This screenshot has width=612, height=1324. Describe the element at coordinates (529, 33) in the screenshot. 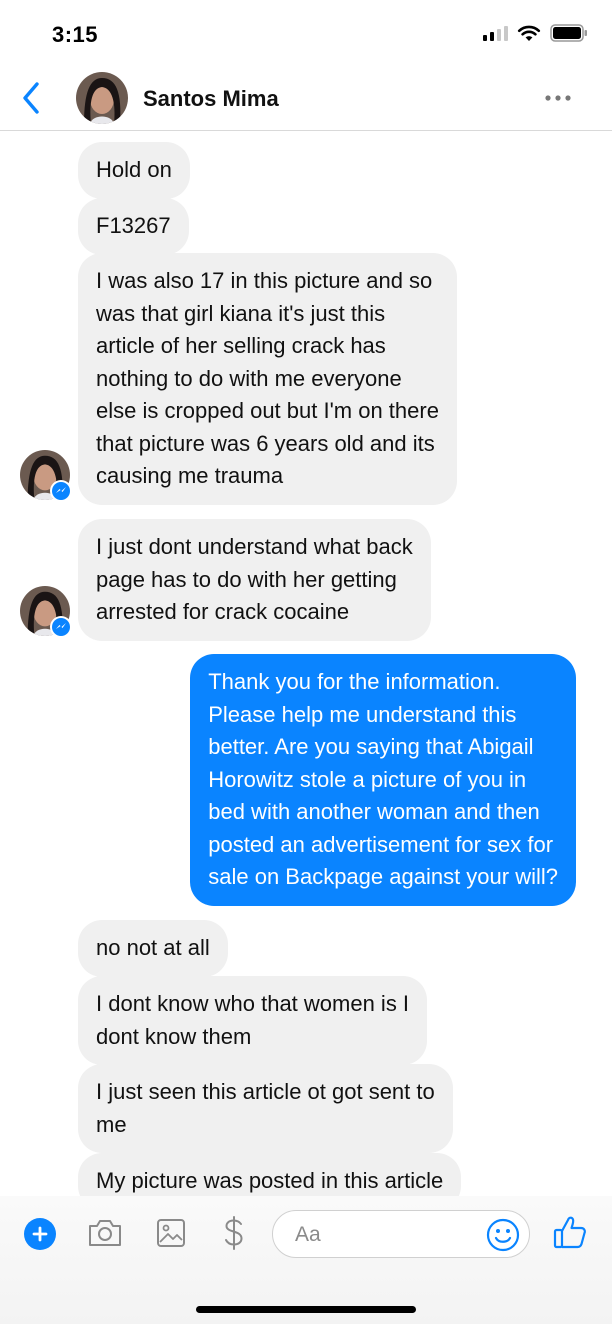

I see `wifi-icon` at that location.